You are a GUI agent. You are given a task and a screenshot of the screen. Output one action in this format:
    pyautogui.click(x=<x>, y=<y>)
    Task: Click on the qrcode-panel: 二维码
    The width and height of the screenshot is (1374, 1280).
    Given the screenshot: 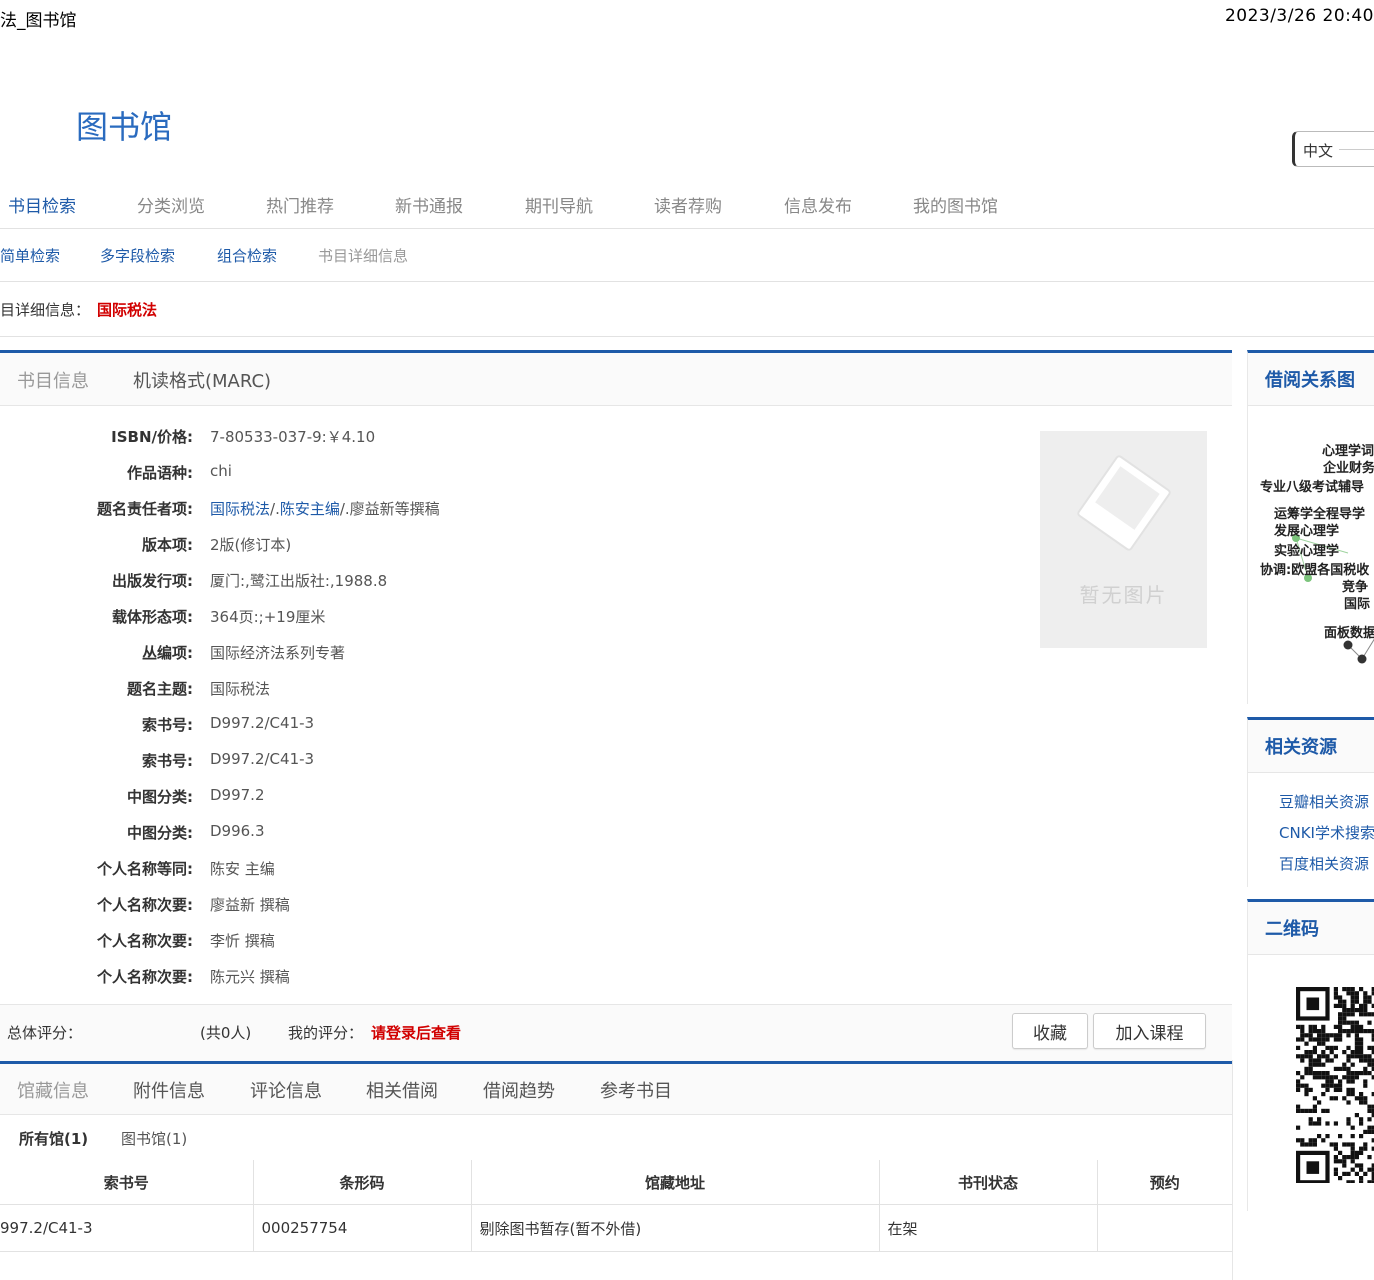 What is the action you would take?
    pyautogui.click(x=1310, y=1055)
    